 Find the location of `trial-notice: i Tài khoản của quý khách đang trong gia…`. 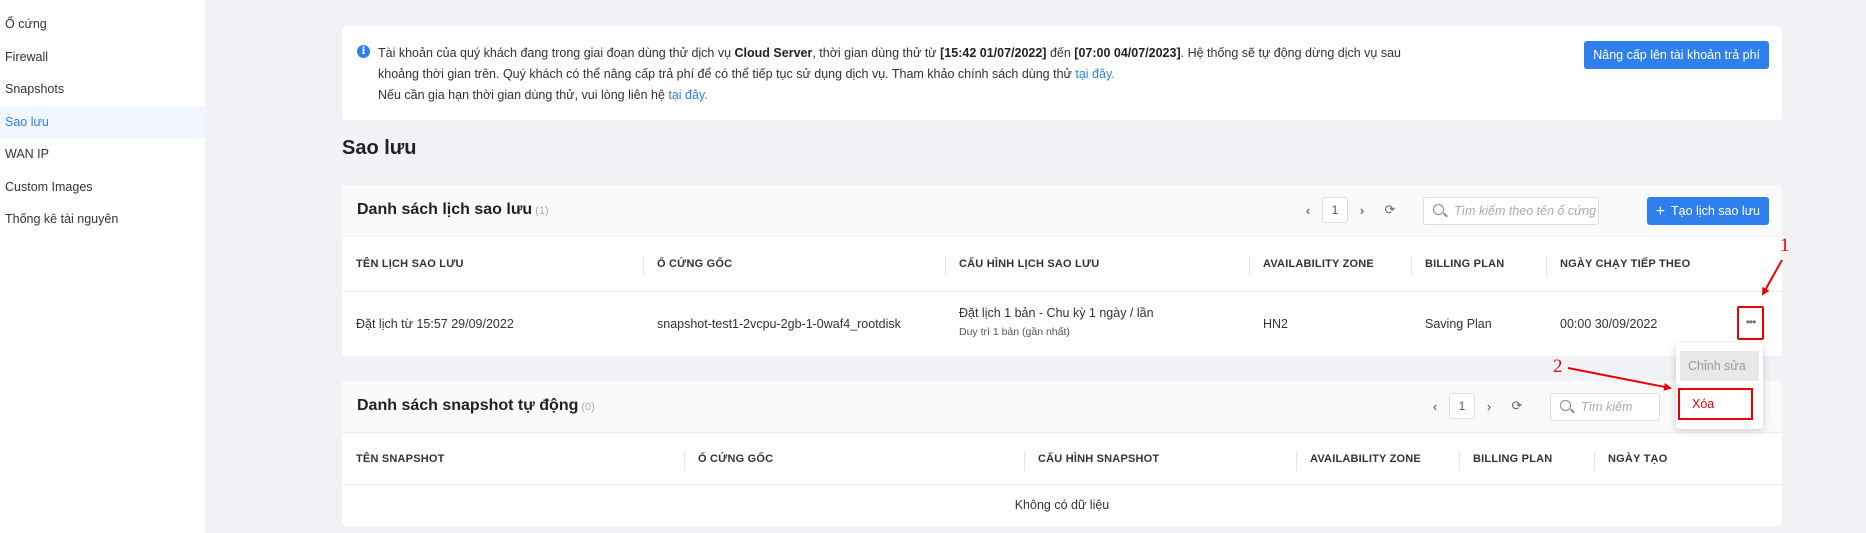

trial-notice: i Tài khoản của quý khách đang trong gia… is located at coordinates (1062, 73).